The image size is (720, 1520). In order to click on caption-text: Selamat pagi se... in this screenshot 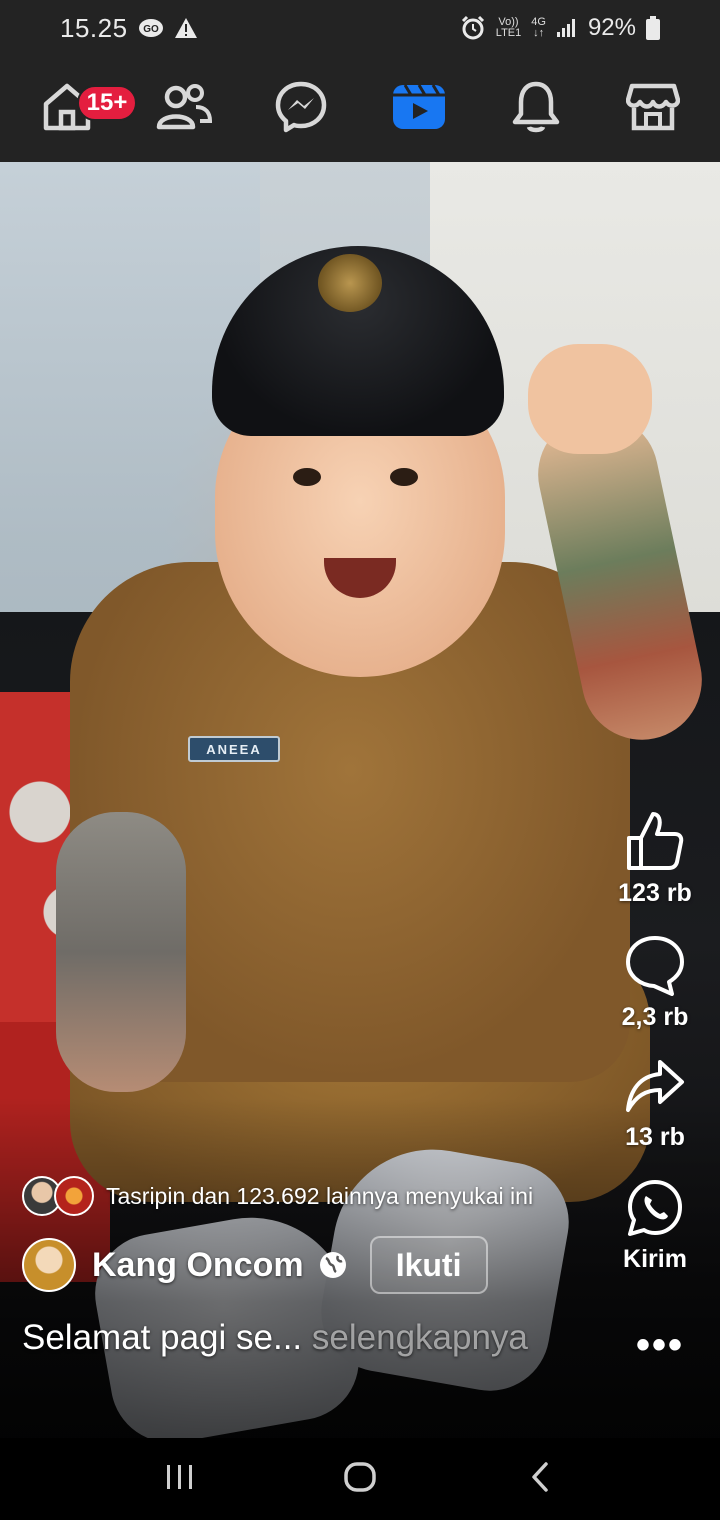, I will do `click(162, 1337)`.